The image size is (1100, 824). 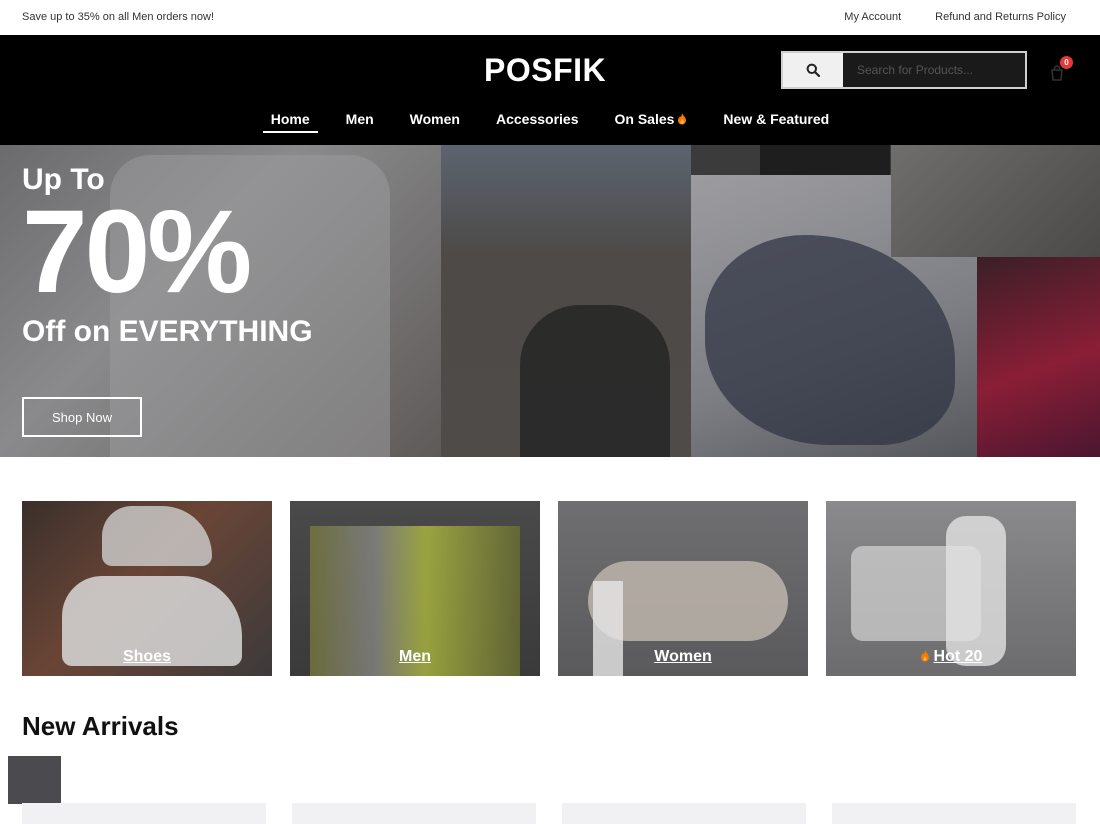 I want to click on hero-discount: 70%, so click(x=137, y=252).